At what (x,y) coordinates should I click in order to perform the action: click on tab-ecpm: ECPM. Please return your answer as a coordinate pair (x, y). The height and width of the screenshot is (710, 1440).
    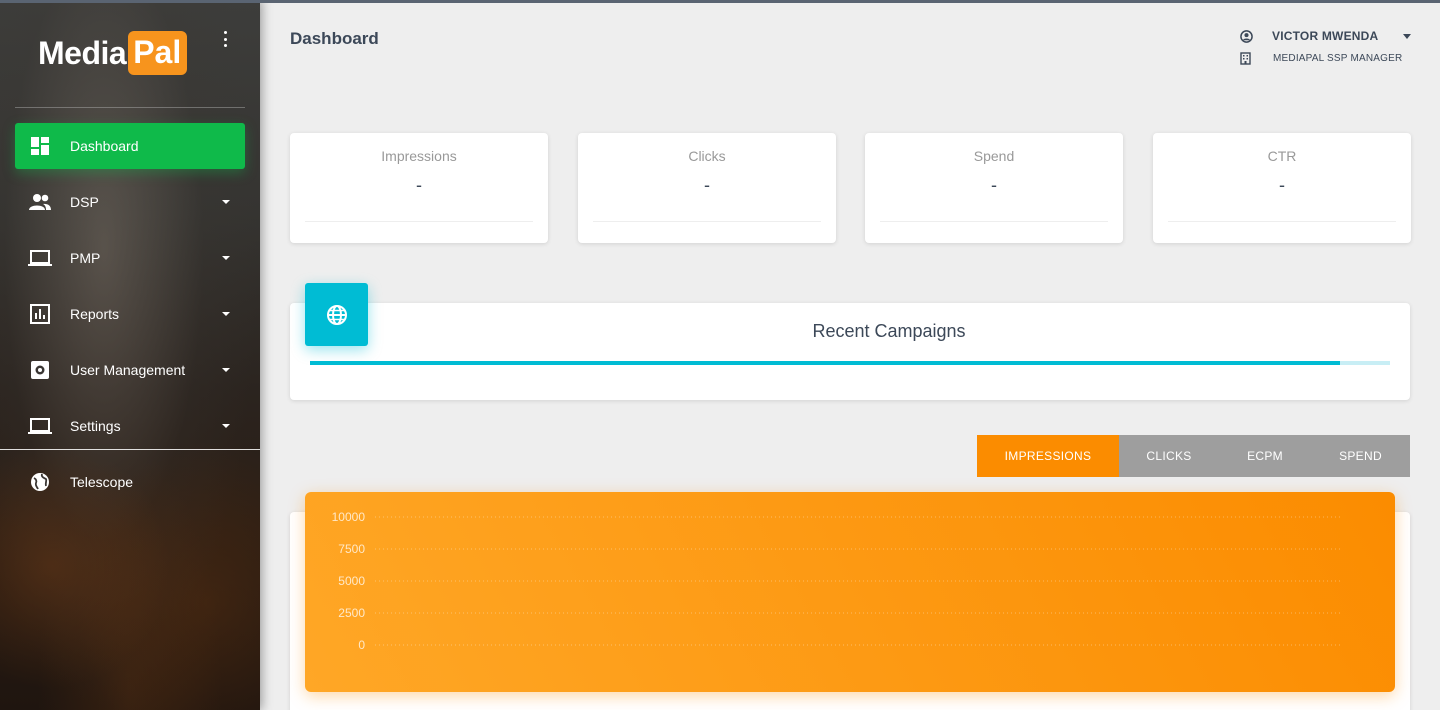
    Looking at the image, I should click on (1265, 456).